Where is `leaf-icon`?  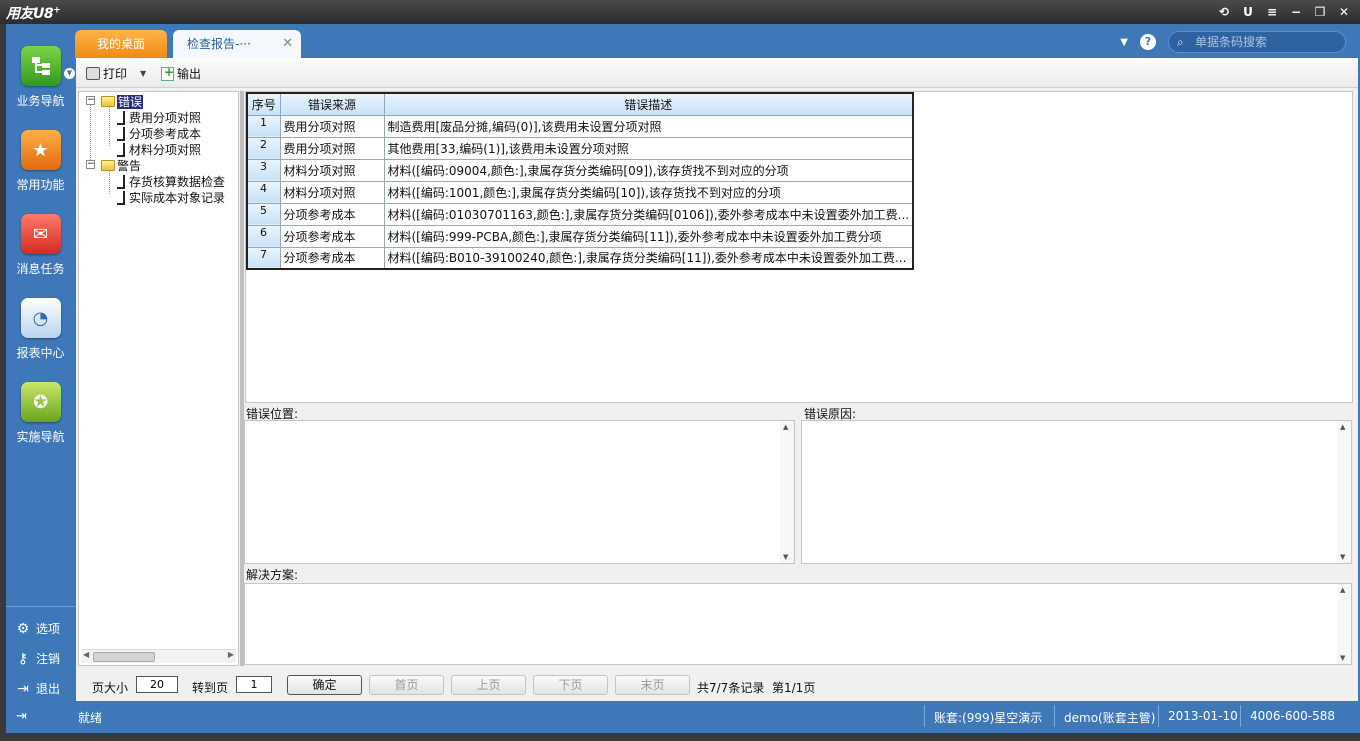 leaf-icon is located at coordinates (121, 198).